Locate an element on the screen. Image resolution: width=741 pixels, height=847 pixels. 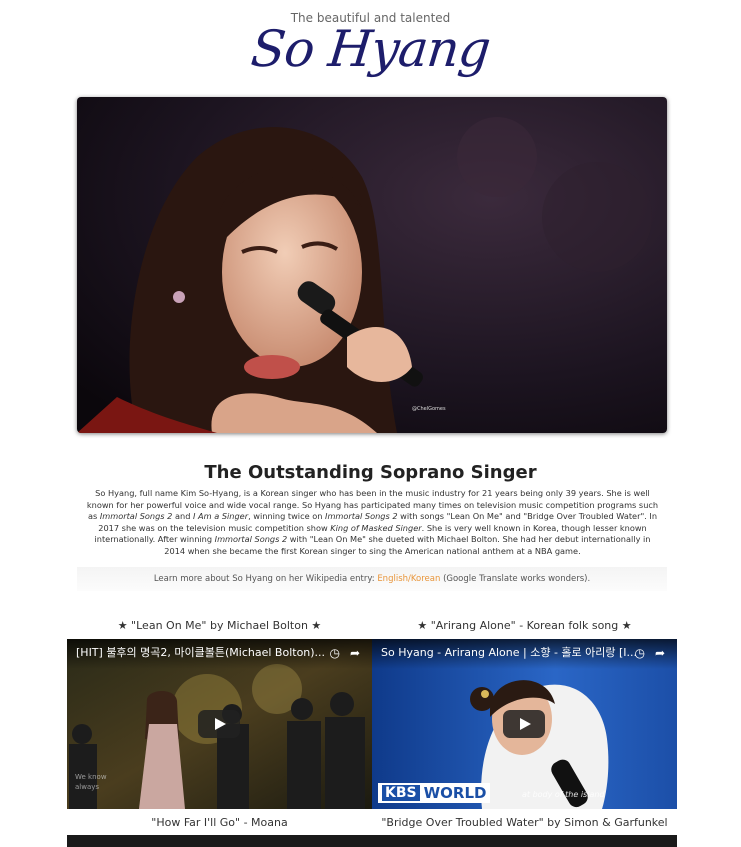
video-caption-how-far: "How Far I'll Go" - Moana is located at coordinates (219, 822).